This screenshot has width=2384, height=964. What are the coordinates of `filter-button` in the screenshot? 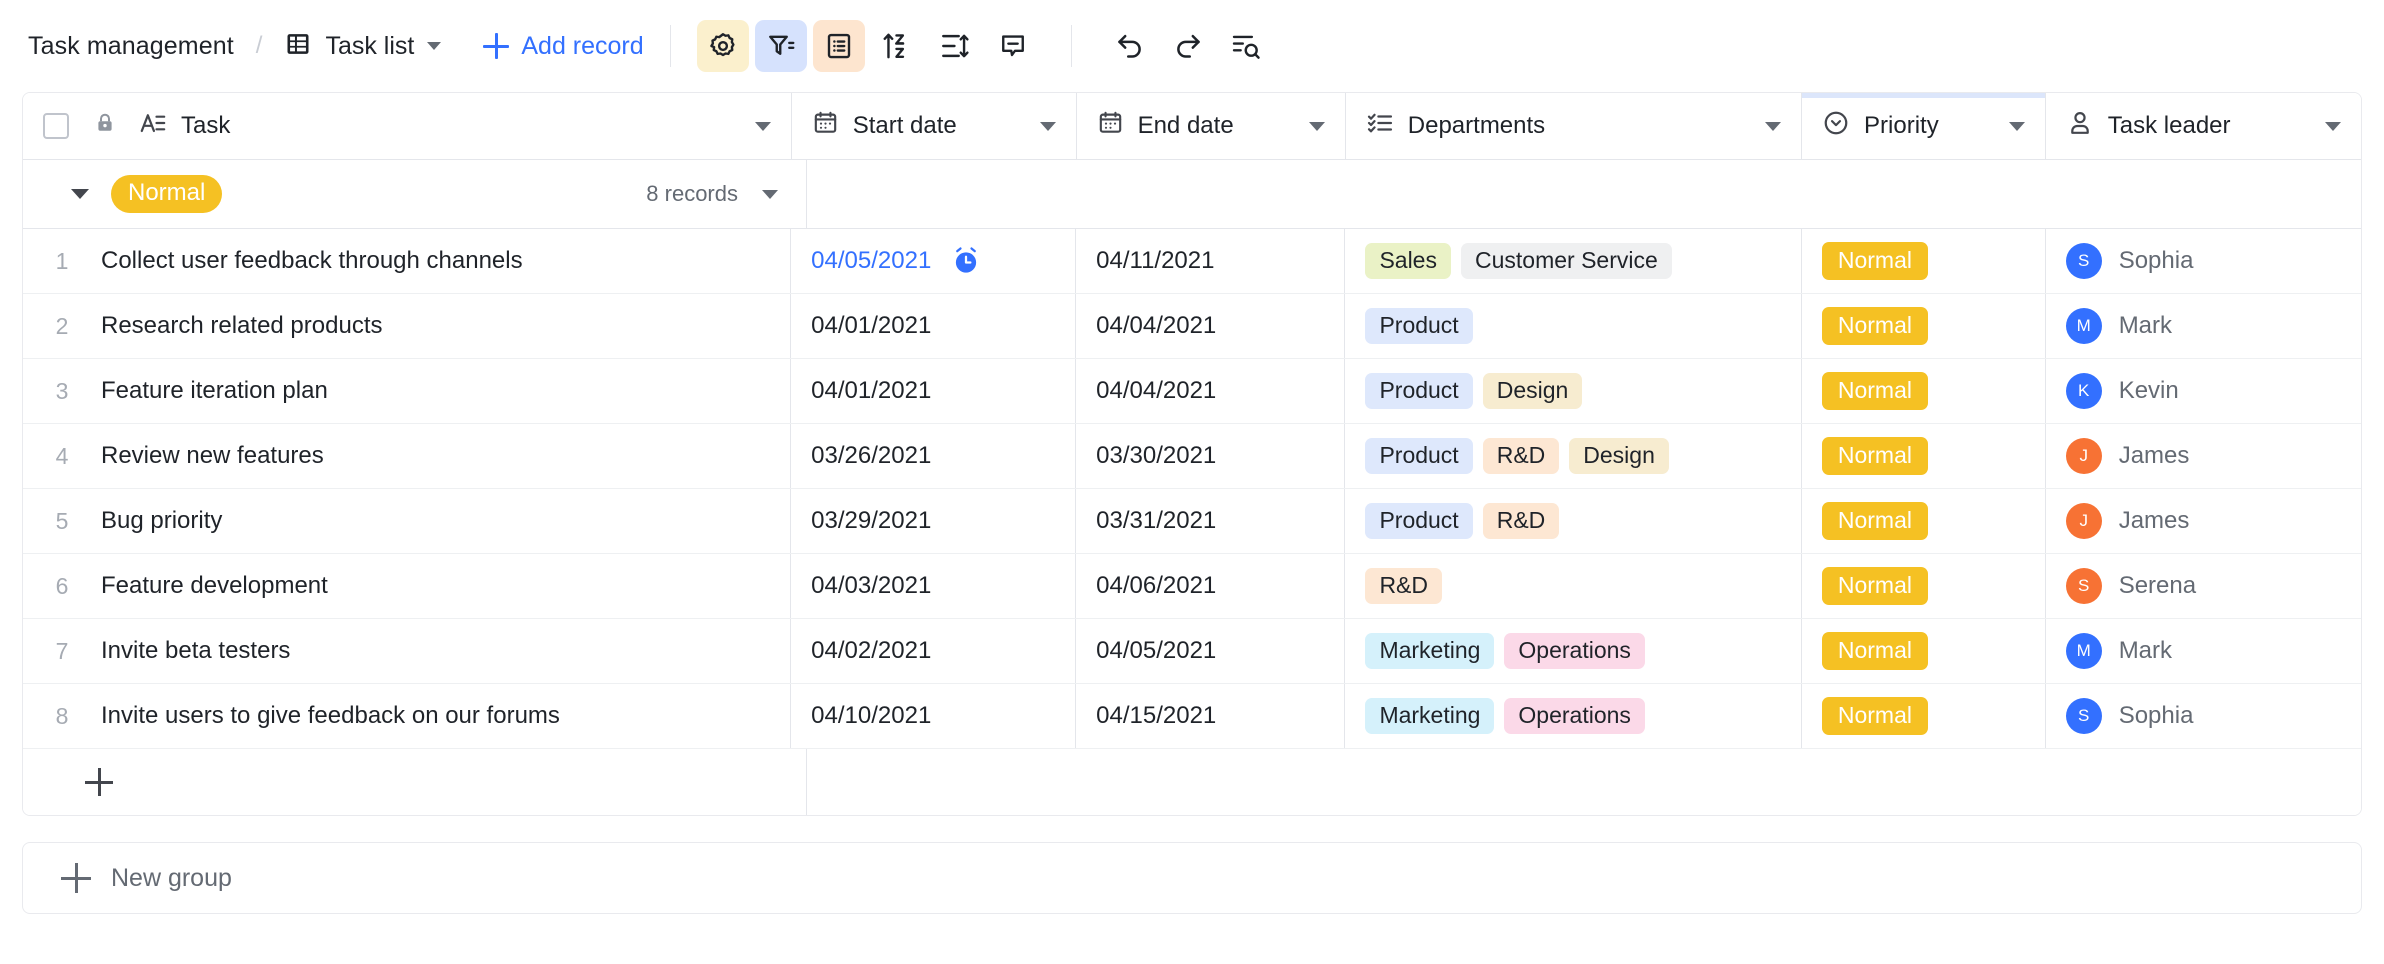 It's located at (780, 46).